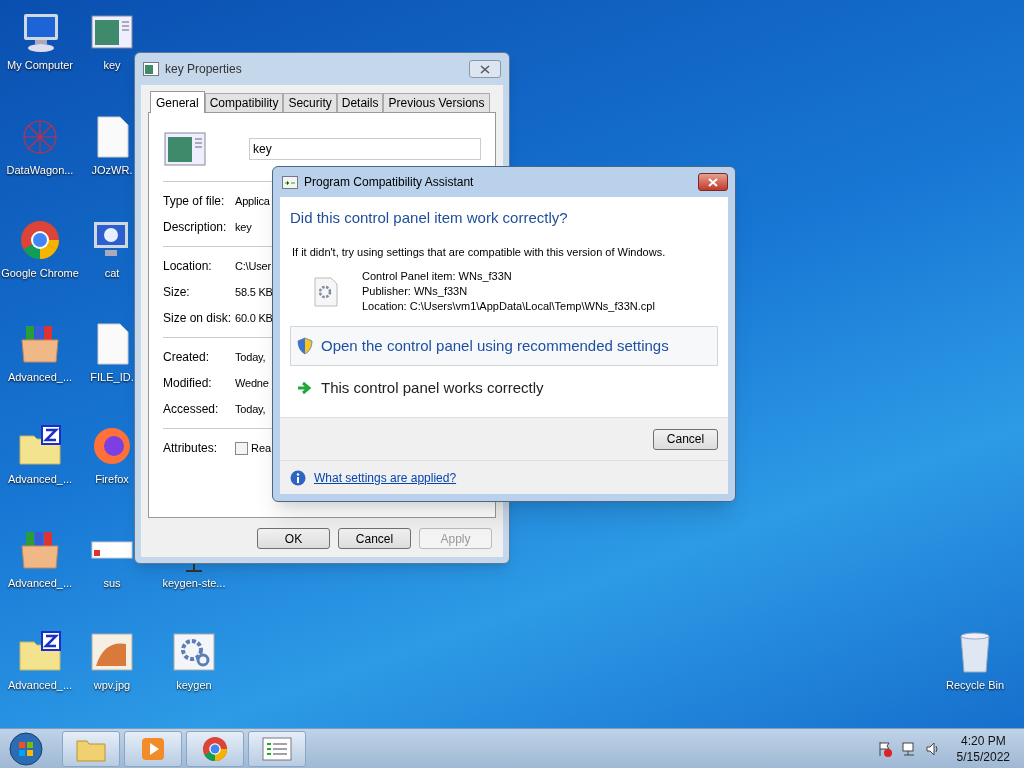 The image size is (1024, 768). What do you see at coordinates (298, 477) in the screenshot?
I see `info-icon` at bounding box center [298, 477].